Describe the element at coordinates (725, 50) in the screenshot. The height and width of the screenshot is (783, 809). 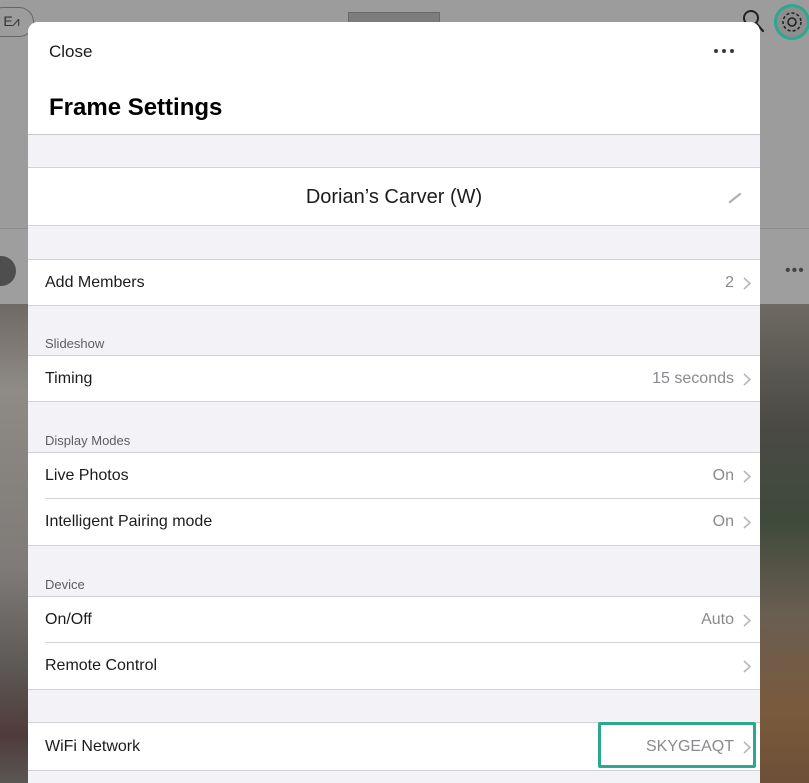
I see `more-options-button` at that location.